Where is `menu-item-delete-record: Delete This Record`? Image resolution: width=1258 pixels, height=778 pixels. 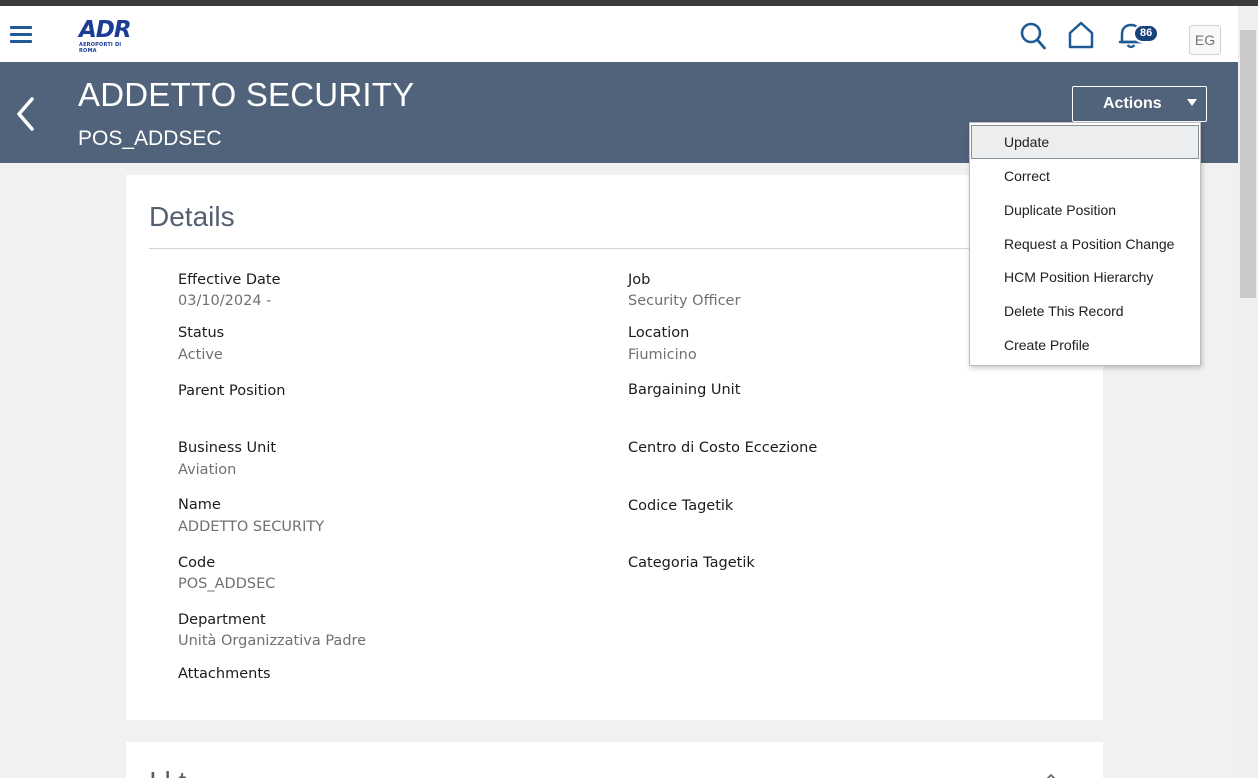 menu-item-delete-record: Delete This Record is located at coordinates (1085, 311).